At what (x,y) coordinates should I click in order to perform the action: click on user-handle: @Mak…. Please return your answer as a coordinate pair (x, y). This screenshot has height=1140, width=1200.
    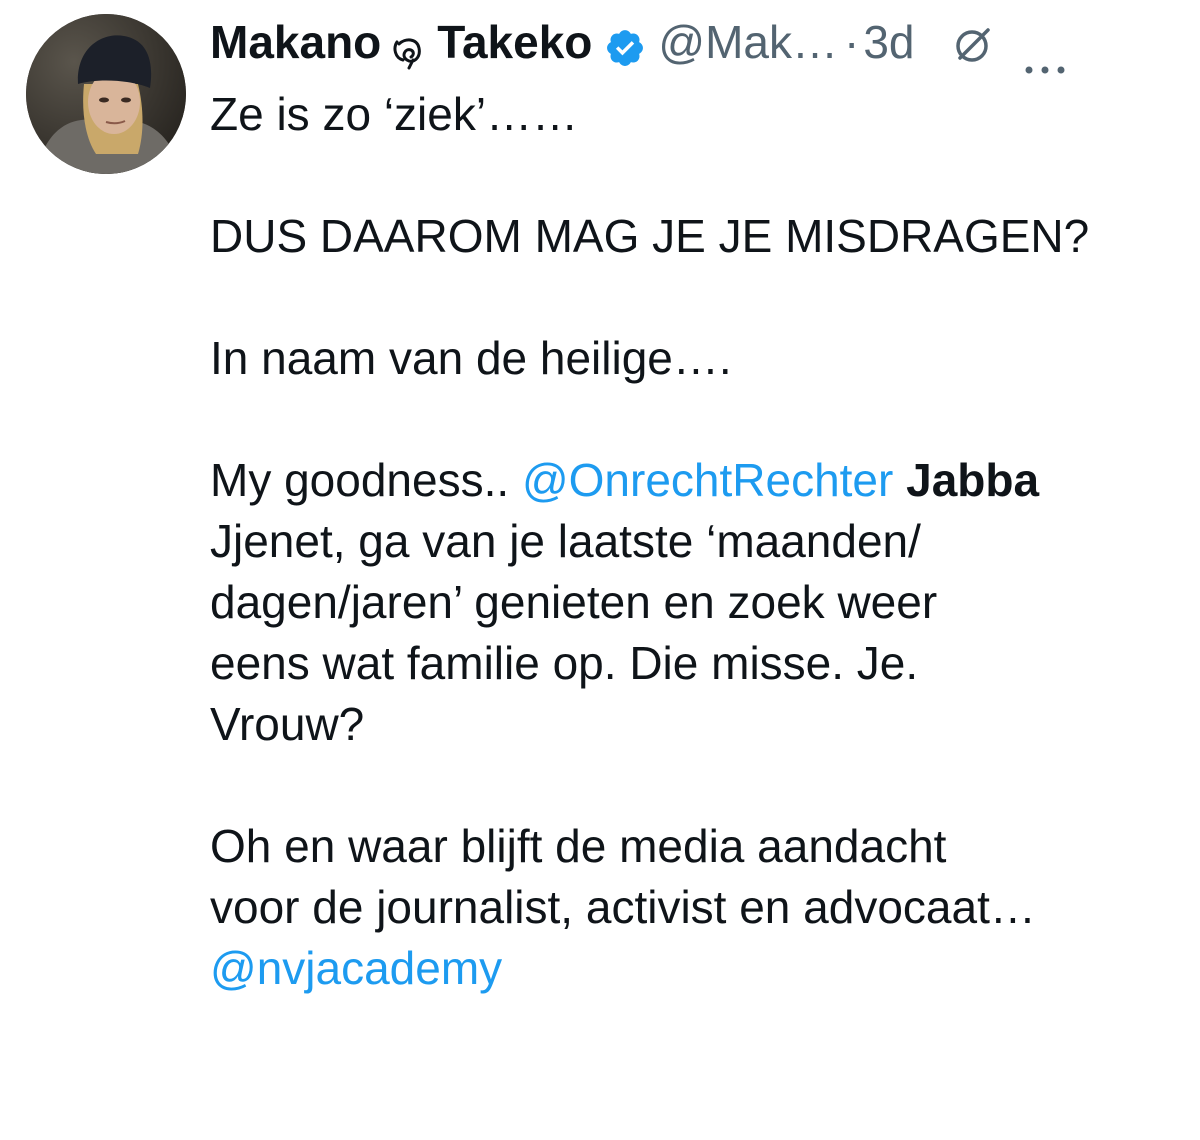
    Looking at the image, I should click on (748, 42).